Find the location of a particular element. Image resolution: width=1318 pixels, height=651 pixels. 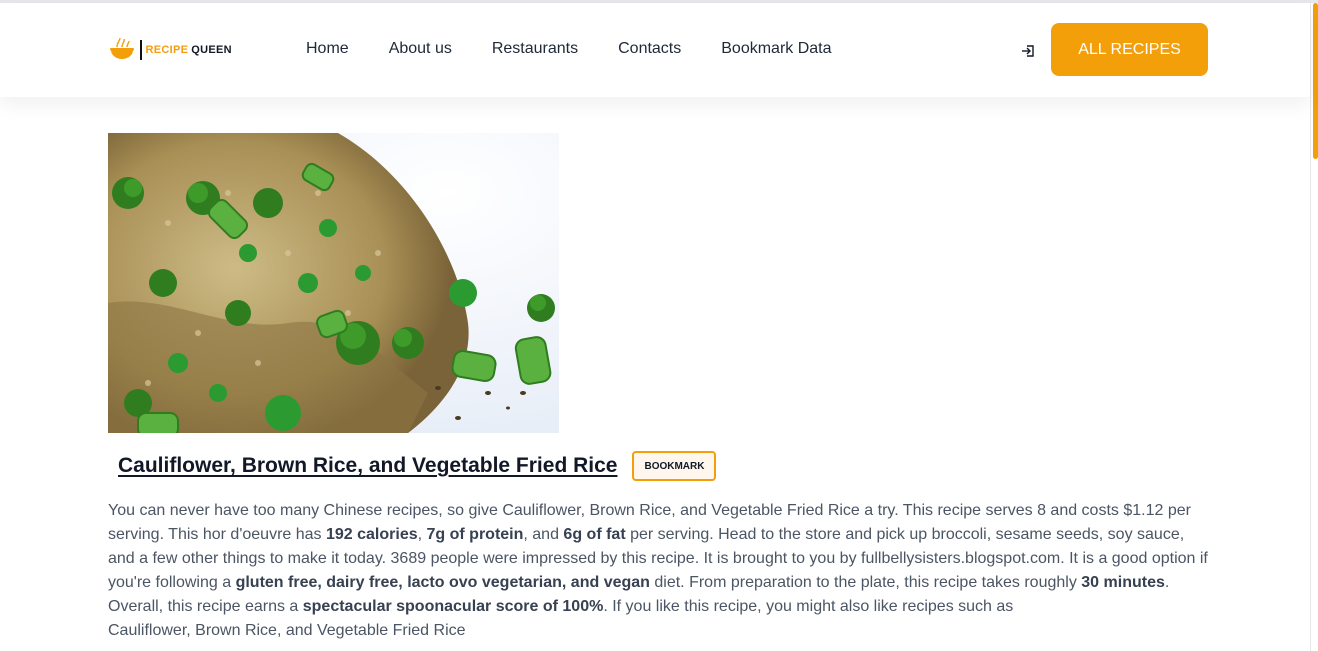

nav-bookmark-data: Bookmark Data is located at coordinates (776, 49).